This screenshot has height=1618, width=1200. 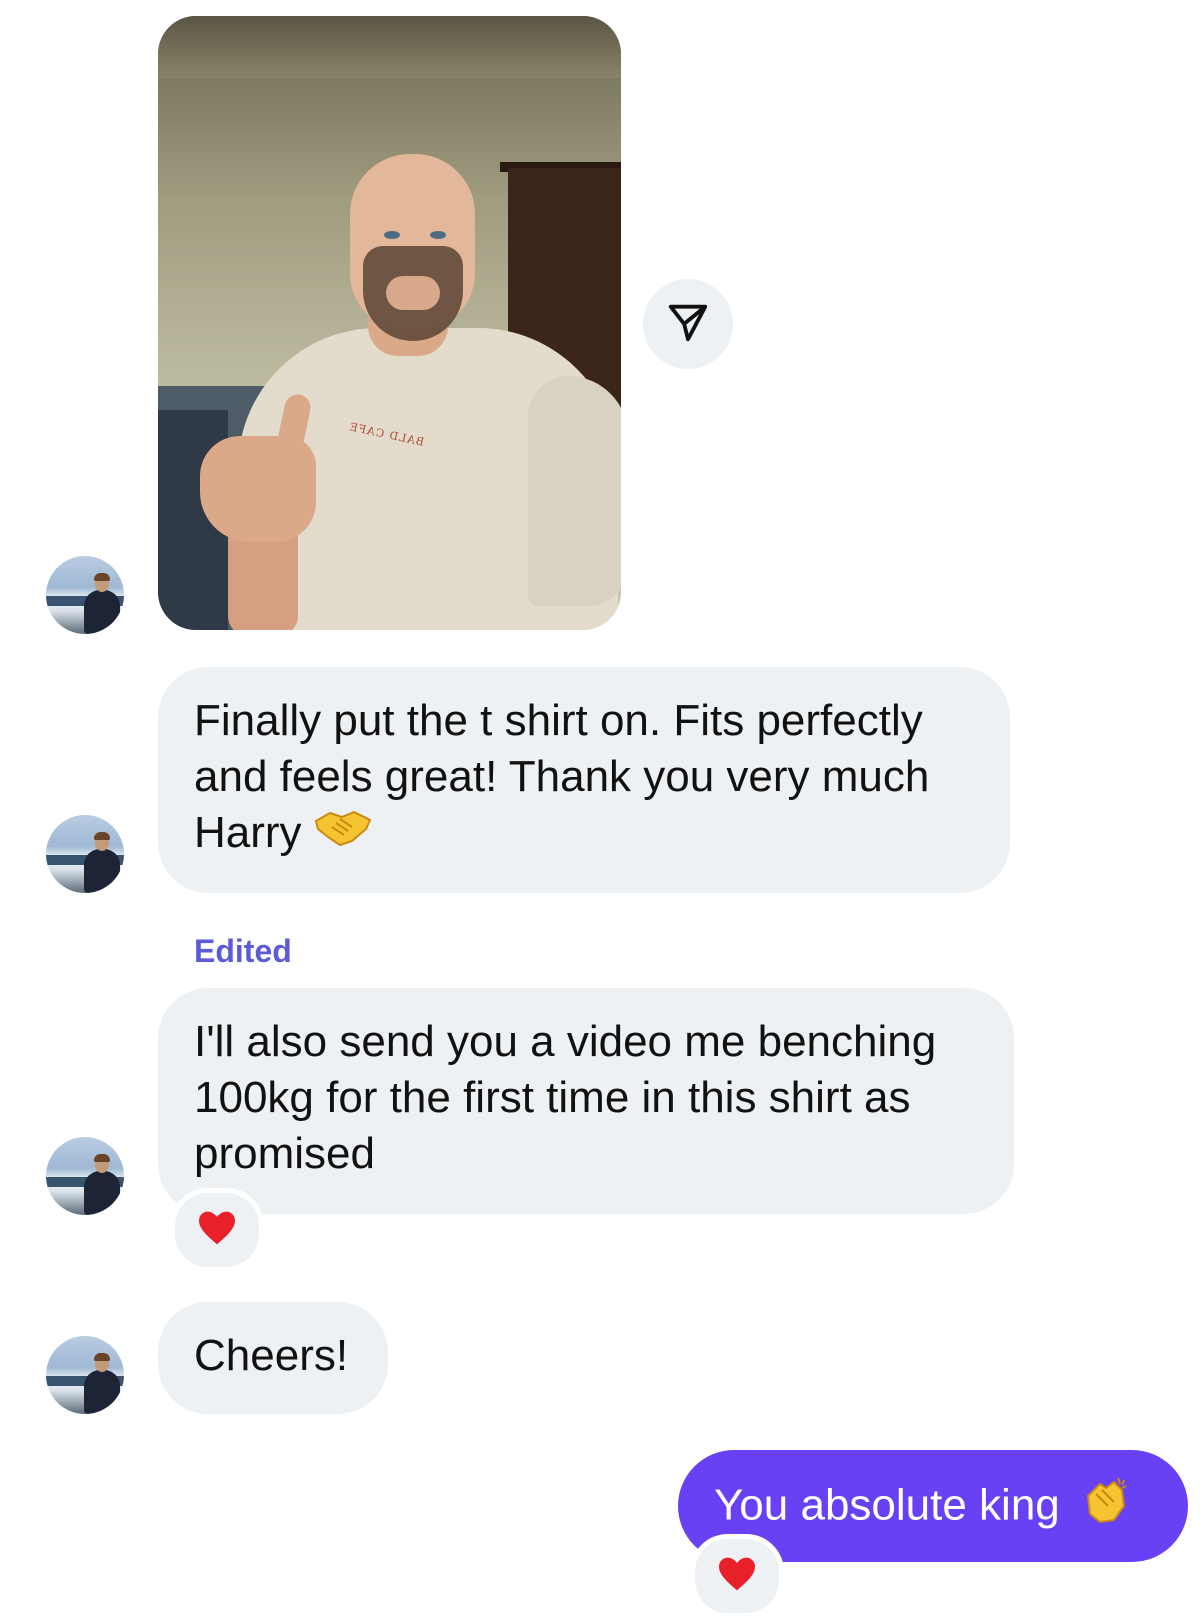 I want to click on clapping-hands-emoji, so click(x=1104, y=1508).